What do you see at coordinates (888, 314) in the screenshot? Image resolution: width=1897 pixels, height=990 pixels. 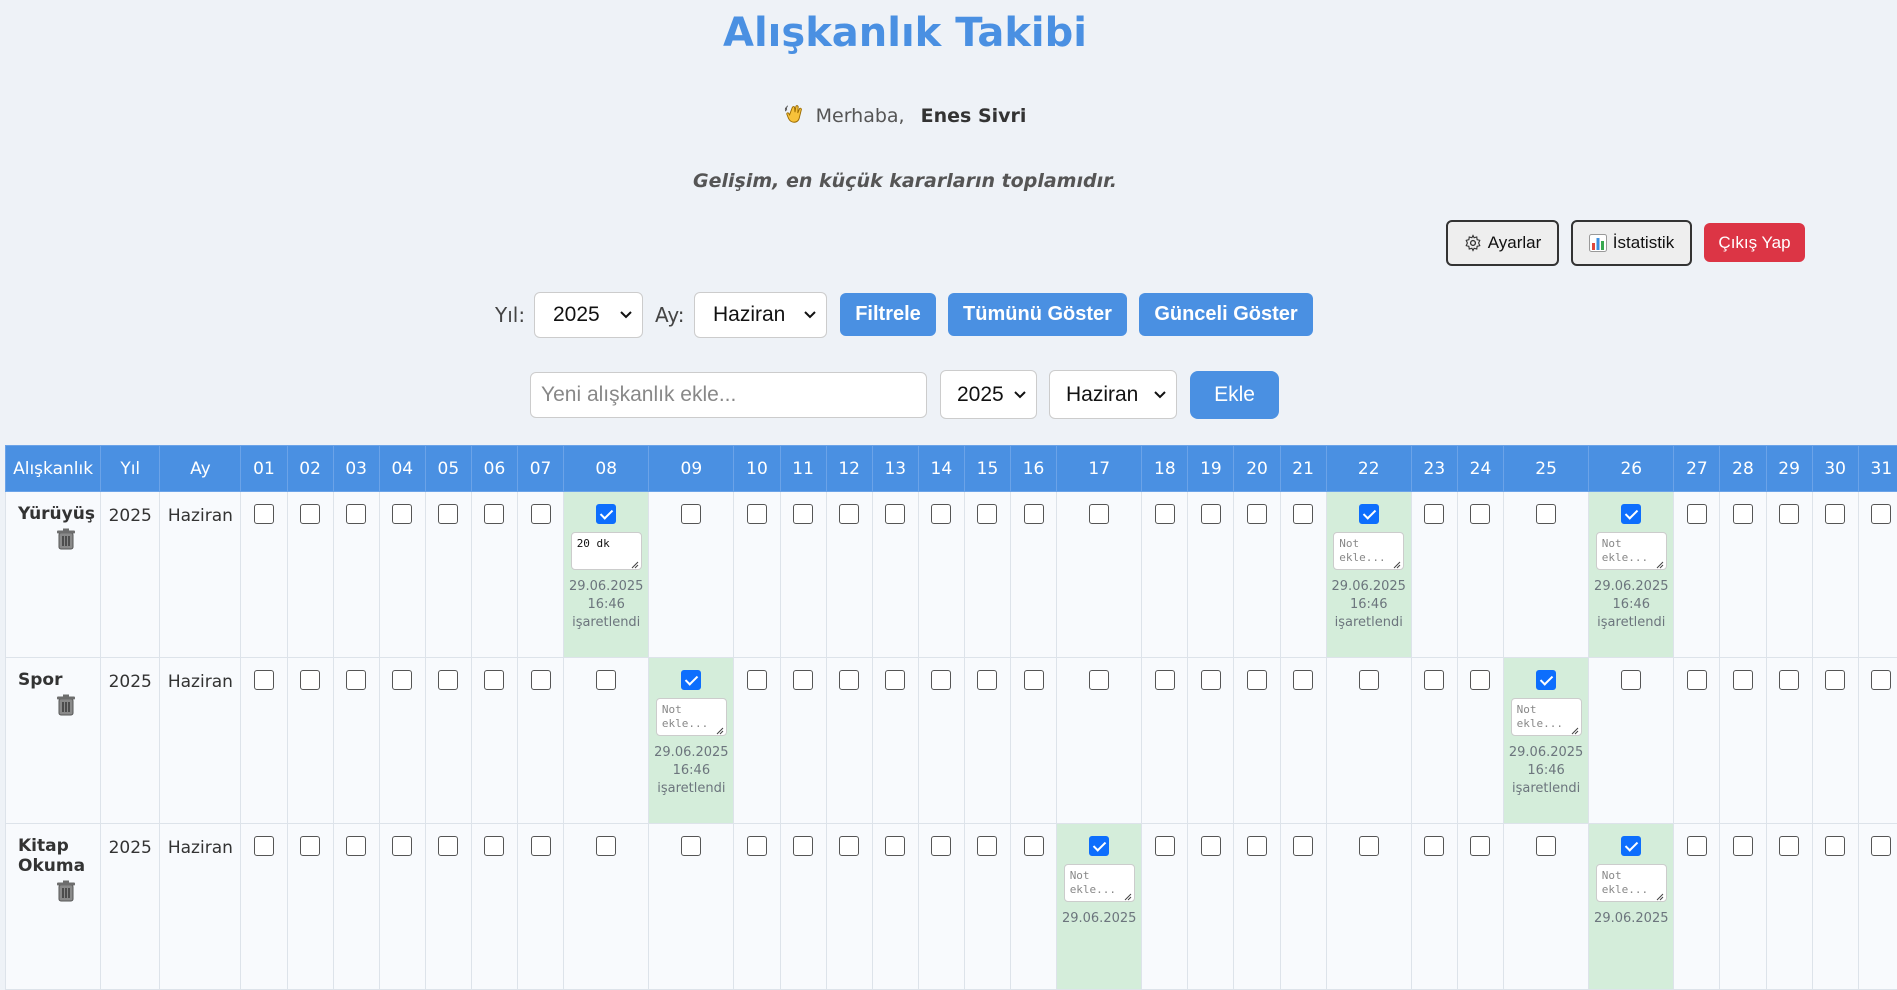 I see `filter-button: Filtrele` at bounding box center [888, 314].